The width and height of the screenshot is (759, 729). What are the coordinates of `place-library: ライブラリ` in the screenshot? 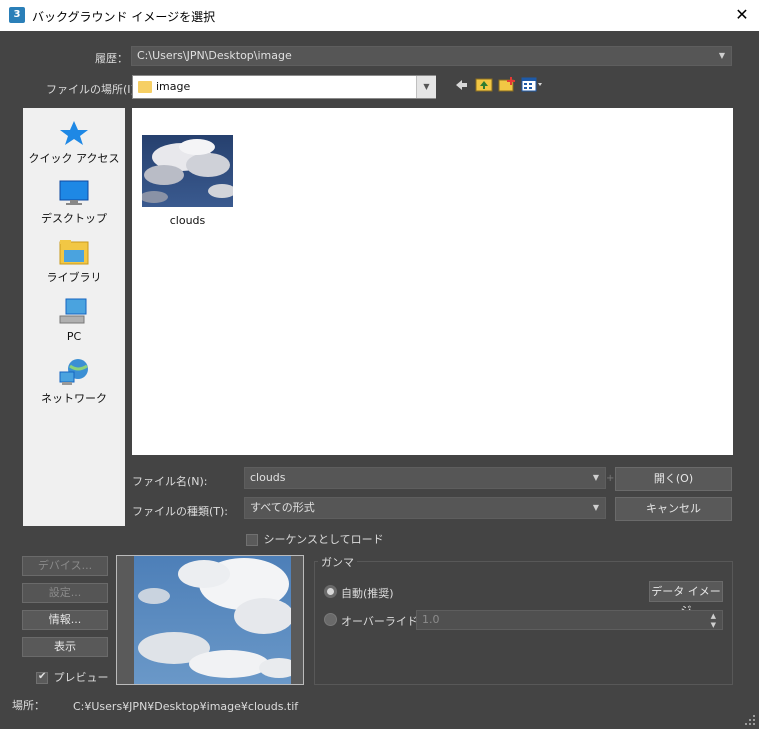 It's located at (74, 262).